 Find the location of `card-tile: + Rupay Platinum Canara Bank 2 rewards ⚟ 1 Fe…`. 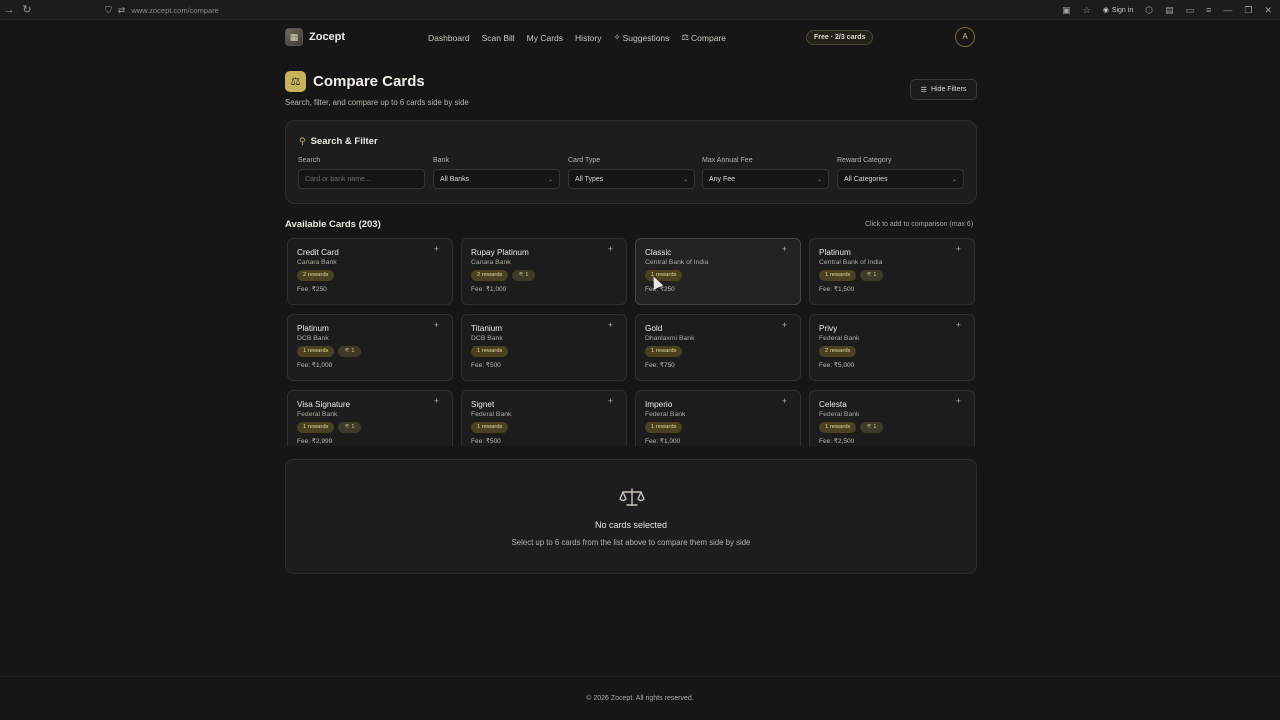

card-tile: + Rupay Platinum Canara Bank 2 rewards ⚟ 1 Fe… is located at coordinates (544, 271).